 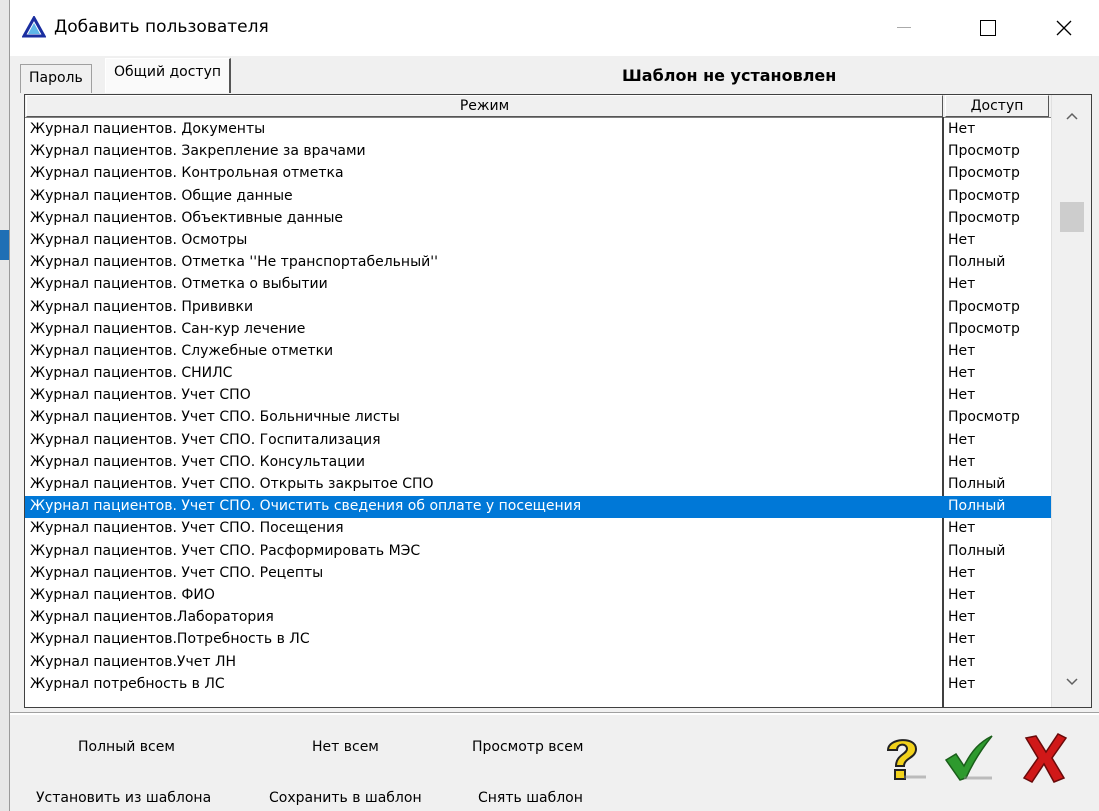 I want to click on table-row: Журнал пациентов.Лаборатория Нет, so click(x=538, y=618).